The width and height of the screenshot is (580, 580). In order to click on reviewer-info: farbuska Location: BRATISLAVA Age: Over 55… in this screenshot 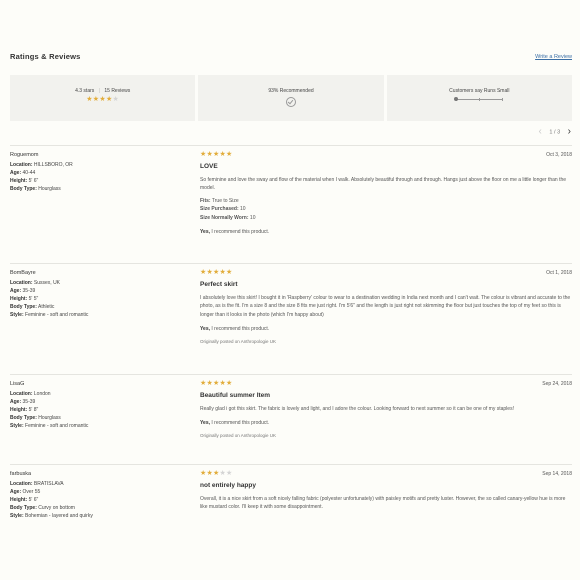, I will do `click(95, 495)`.